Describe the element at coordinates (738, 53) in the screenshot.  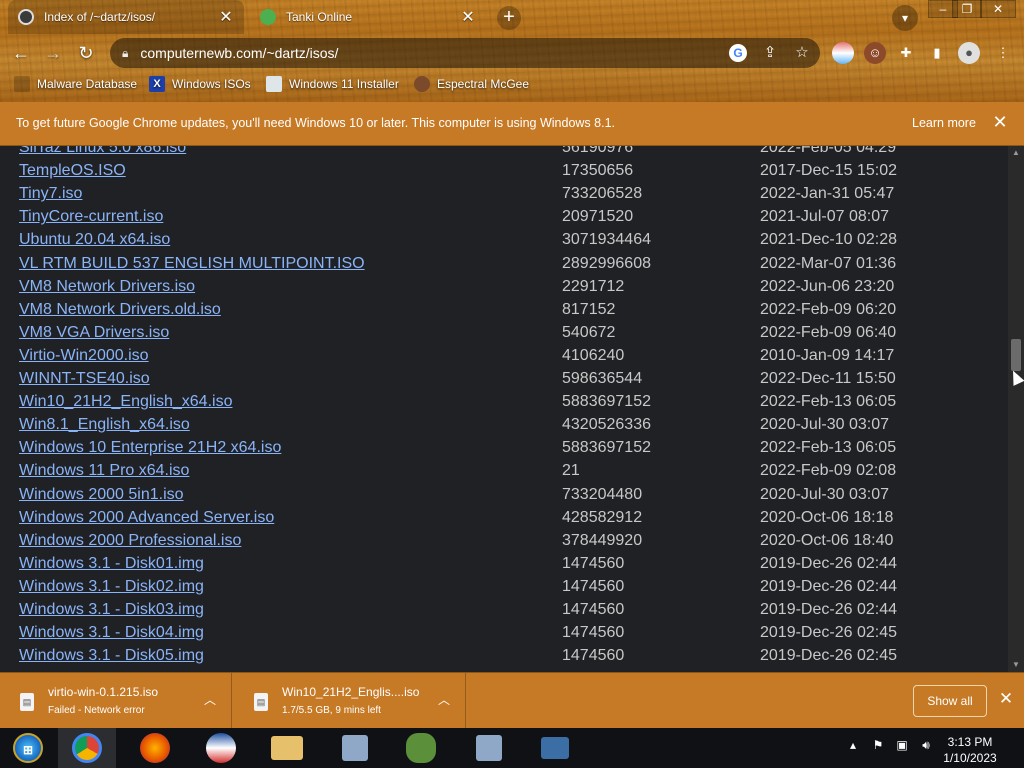
I see `google-lens-icon: G` at that location.